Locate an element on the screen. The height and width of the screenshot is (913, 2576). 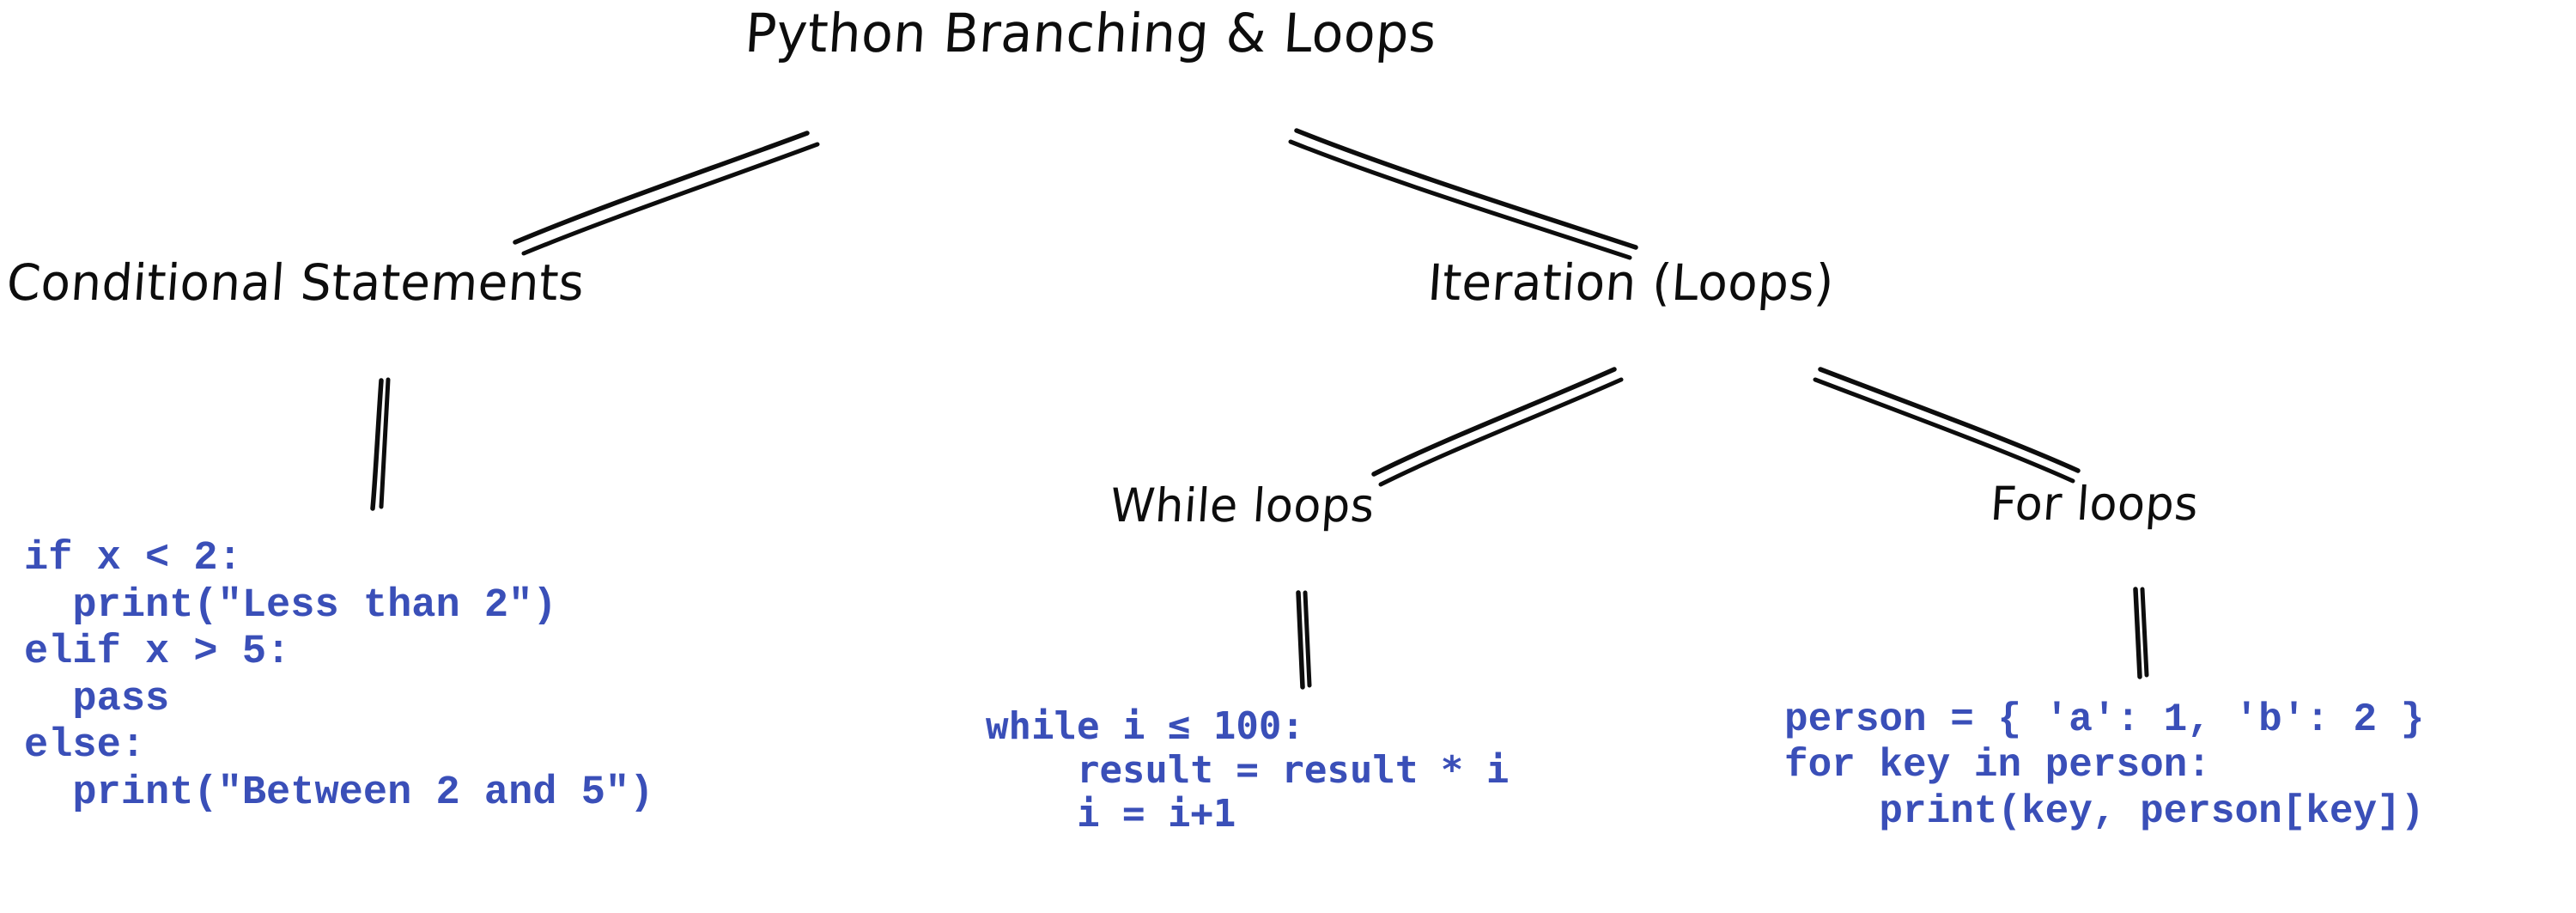
edge-conditional-to-code is located at coordinates (380, 444).